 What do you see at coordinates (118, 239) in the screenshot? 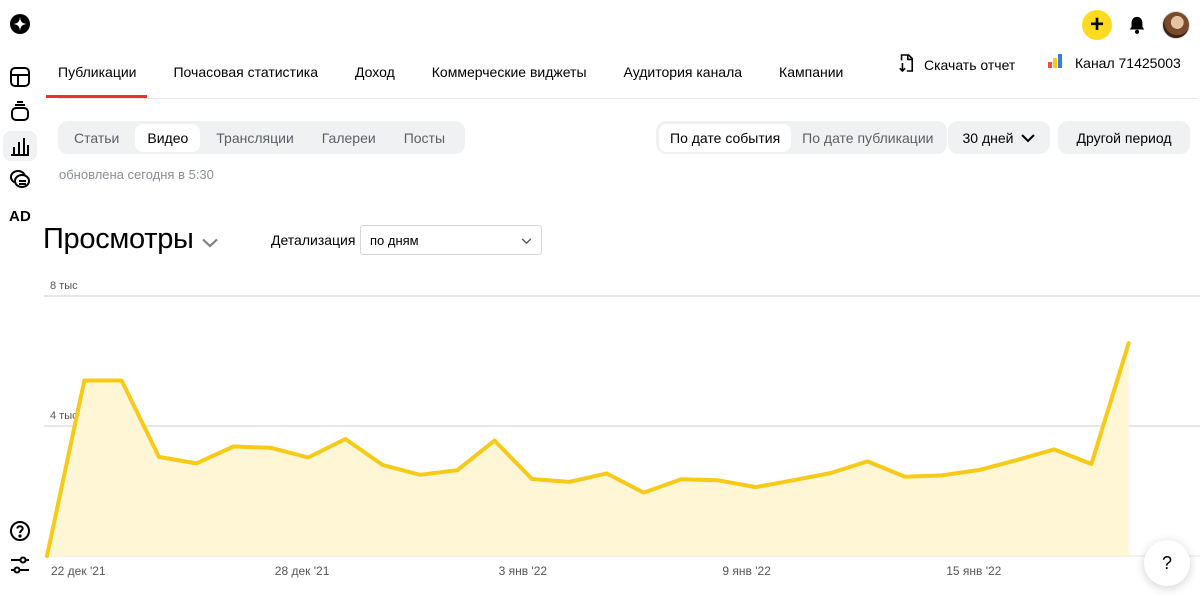
I see `metric-title: Просмотры` at bounding box center [118, 239].